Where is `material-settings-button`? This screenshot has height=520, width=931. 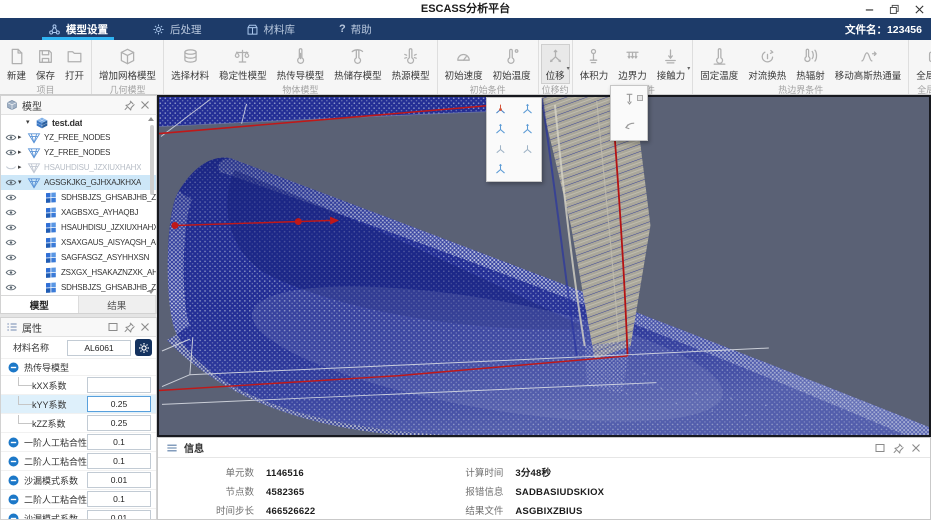 material-settings-button is located at coordinates (143, 347).